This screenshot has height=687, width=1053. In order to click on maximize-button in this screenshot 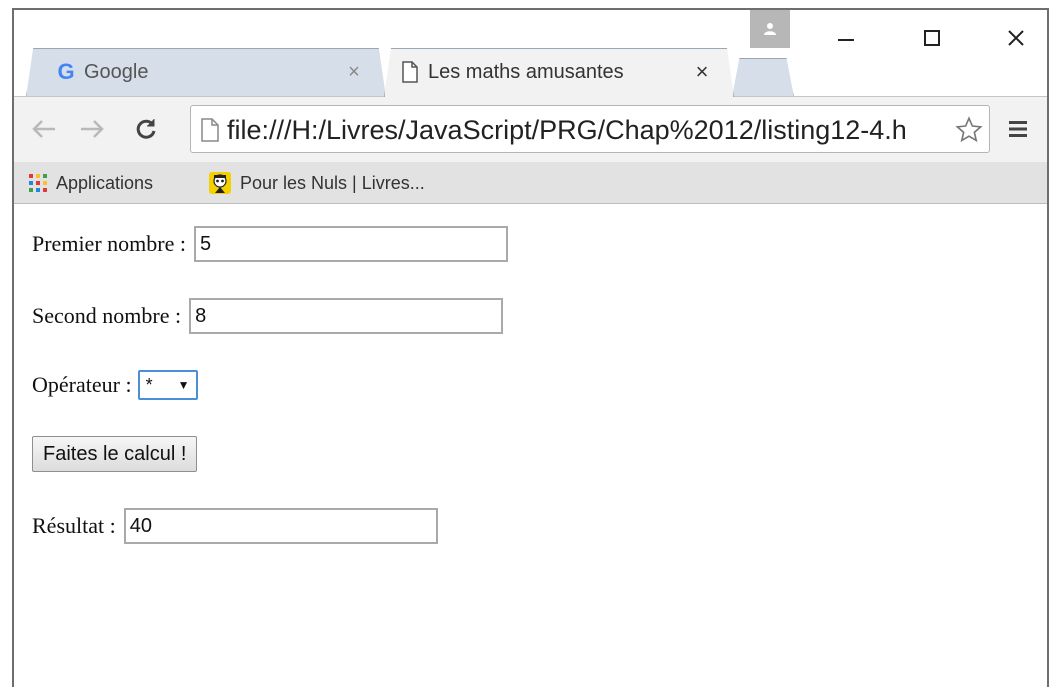, I will do `click(932, 38)`.